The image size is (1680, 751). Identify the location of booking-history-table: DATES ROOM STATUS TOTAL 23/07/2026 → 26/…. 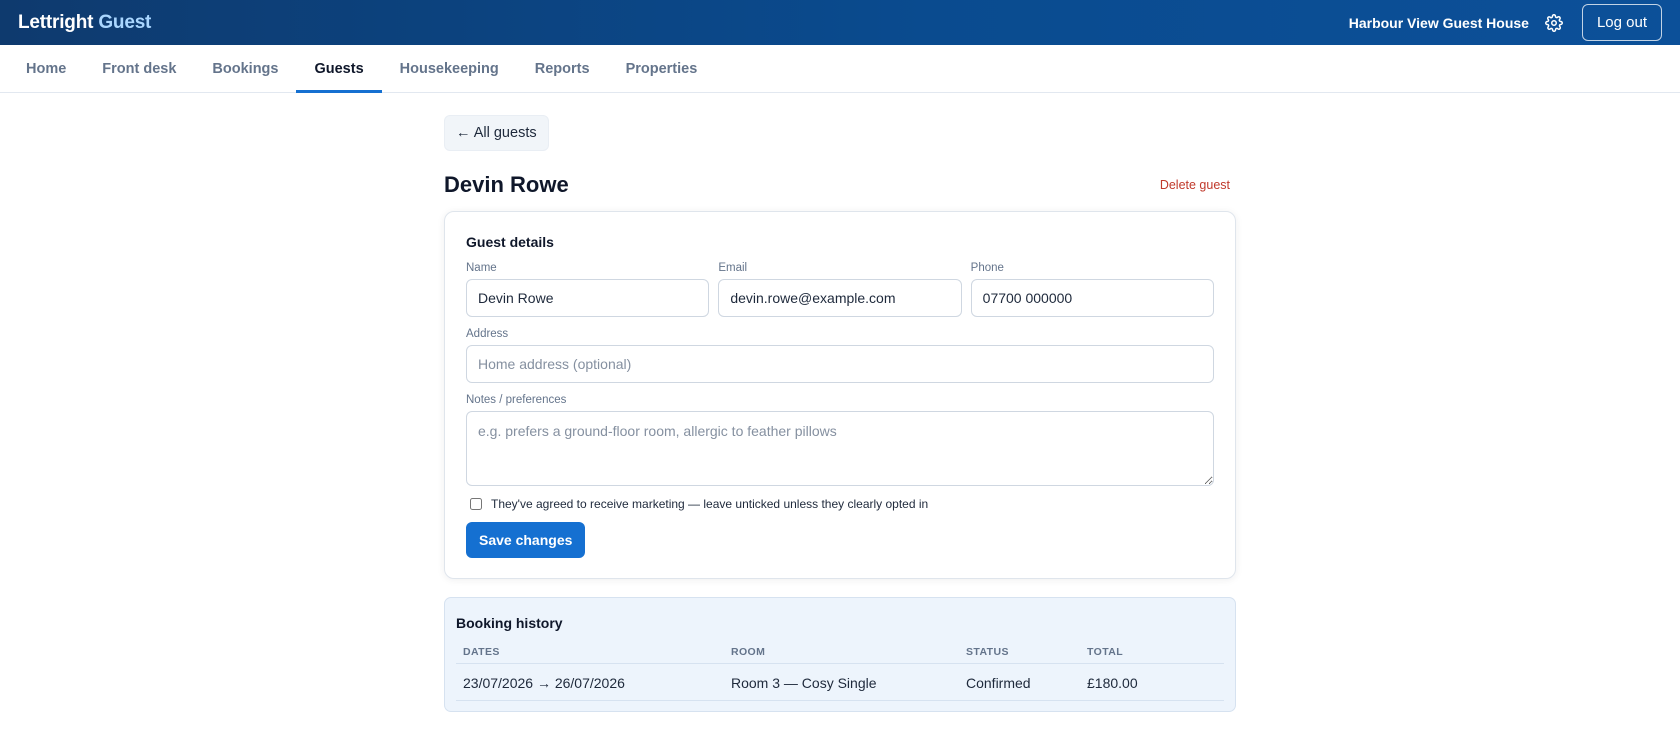
(840, 670).